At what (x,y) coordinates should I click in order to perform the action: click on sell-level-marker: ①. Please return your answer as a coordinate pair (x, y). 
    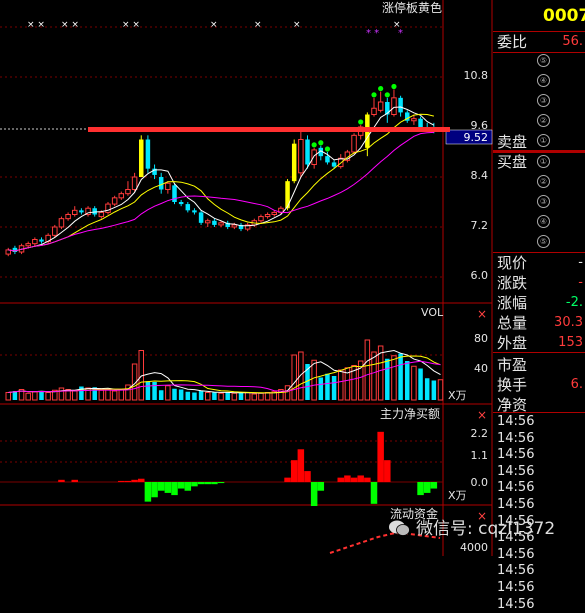
    Looking at the image, I should click on (543, 140).